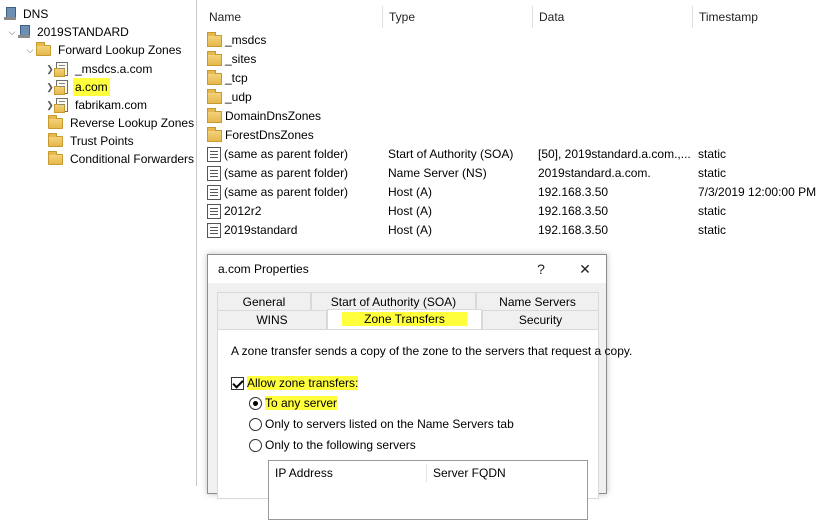 This screenshot has height=520, width=829. What do you see at coordinates (585, 269) in the screenshot?
I see `close-button: ✕` at bounding box center [585, 269].